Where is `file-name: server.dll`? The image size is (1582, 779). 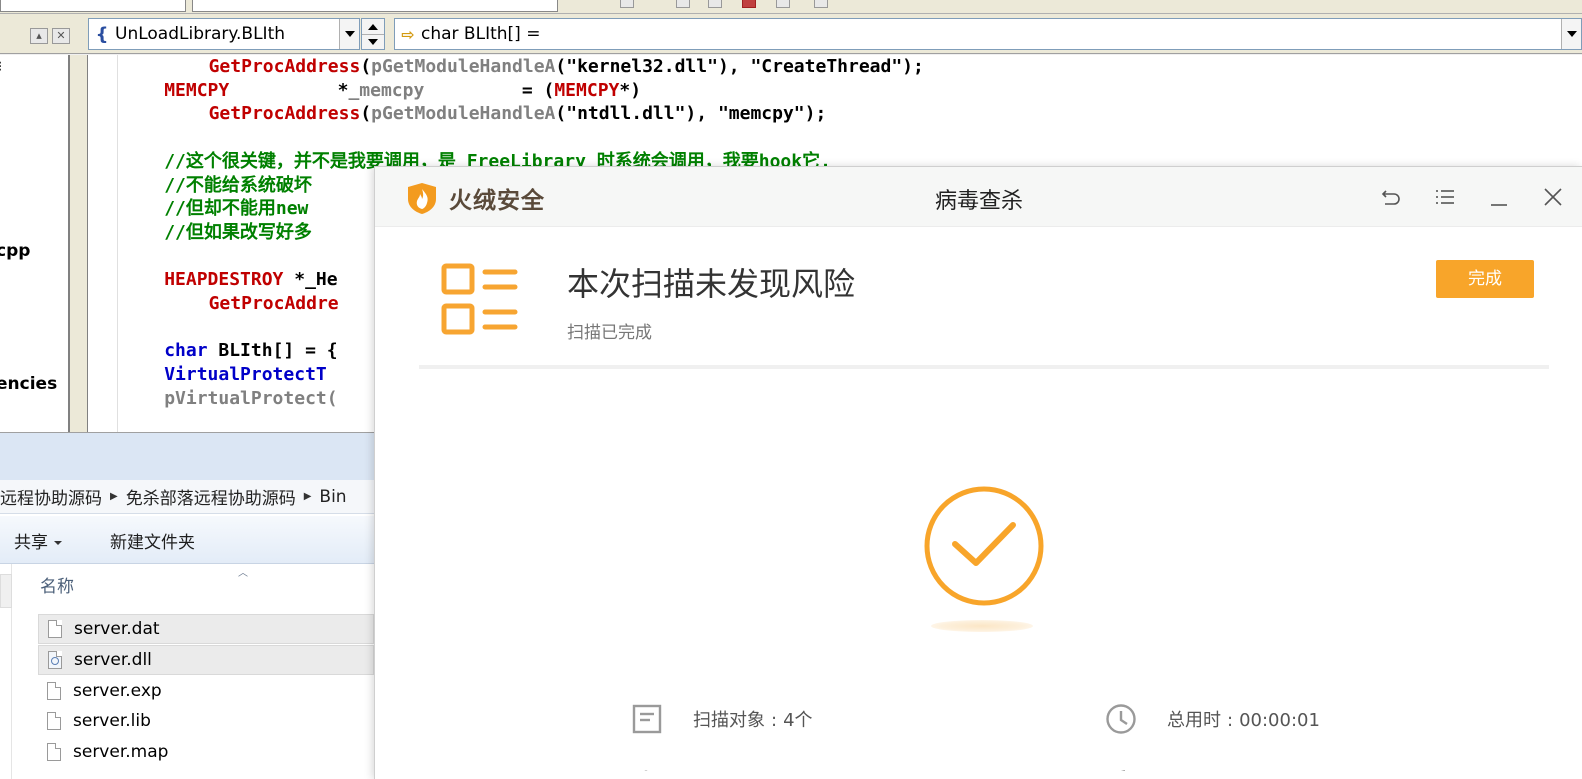 file-name: server.dll is located at coordinates (113, 659).